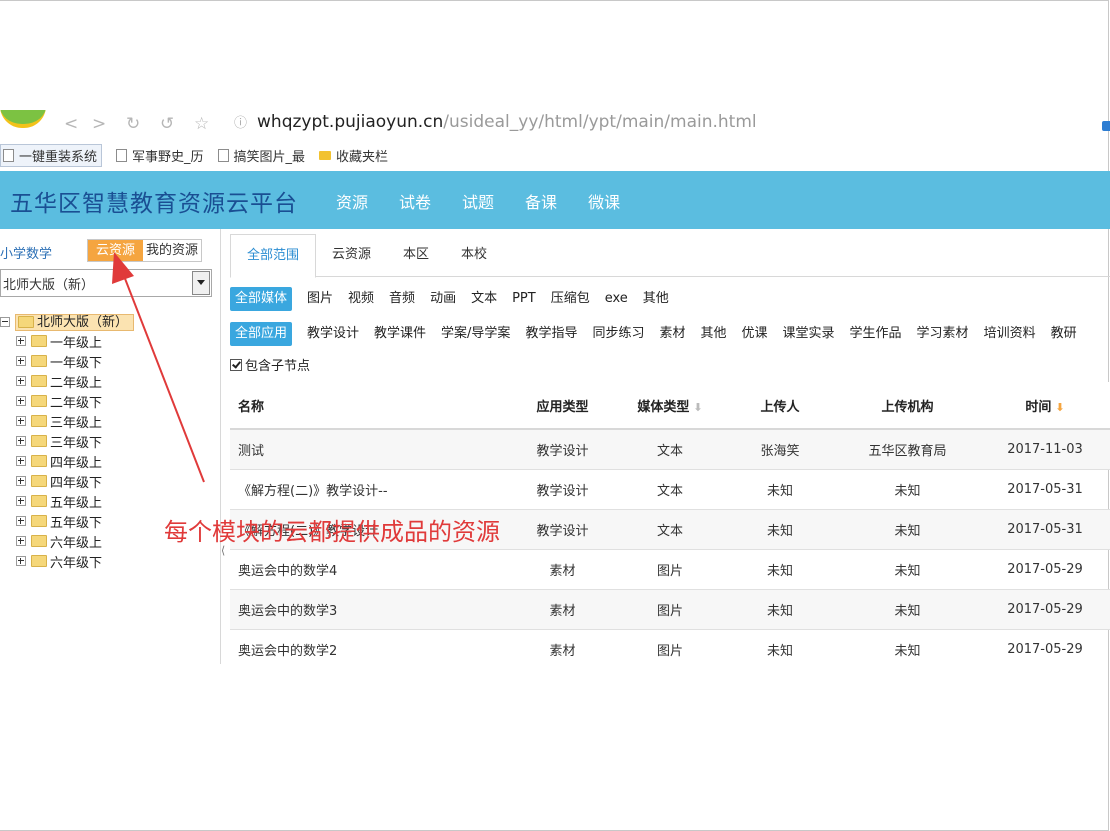  Describe the element at coordinates (670, 489) in the screenshot. I see `table-row: 《解方程(二)》教学设计-- 教学设计 文本 未知 未知 2017-05-31` at that location.